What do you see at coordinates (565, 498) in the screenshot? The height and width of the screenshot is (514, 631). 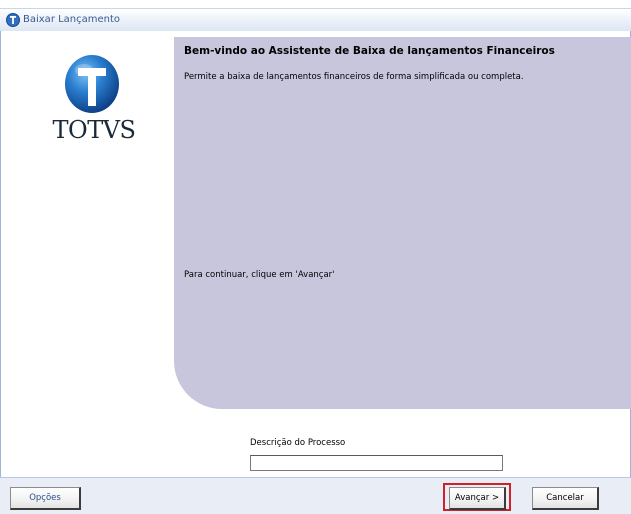 I see `cancel-button: Cancelar` at bounding box center [565, 498].